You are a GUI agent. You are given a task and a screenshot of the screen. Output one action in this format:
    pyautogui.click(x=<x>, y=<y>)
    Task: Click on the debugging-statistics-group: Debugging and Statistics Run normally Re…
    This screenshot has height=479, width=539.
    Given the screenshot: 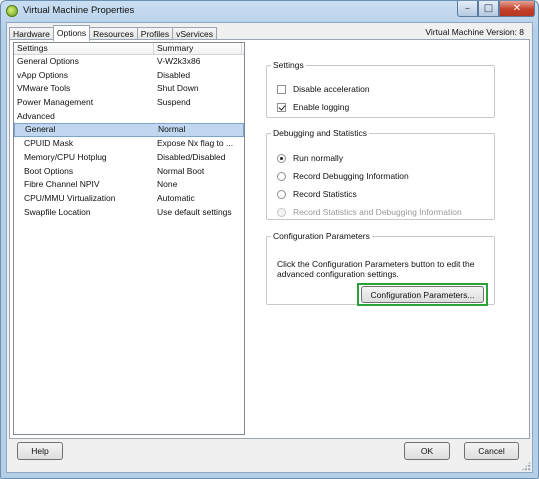 What is the action you would take?
    pyautogui.click(x=380, y=174)
    